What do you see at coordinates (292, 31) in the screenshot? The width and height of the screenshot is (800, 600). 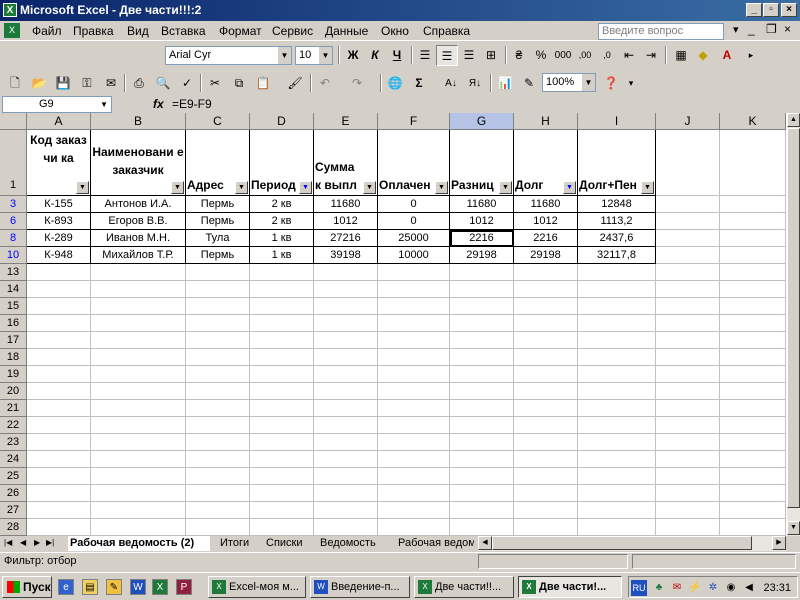 I see `menu-tools: Сервис` at bounding box center [292, 31].